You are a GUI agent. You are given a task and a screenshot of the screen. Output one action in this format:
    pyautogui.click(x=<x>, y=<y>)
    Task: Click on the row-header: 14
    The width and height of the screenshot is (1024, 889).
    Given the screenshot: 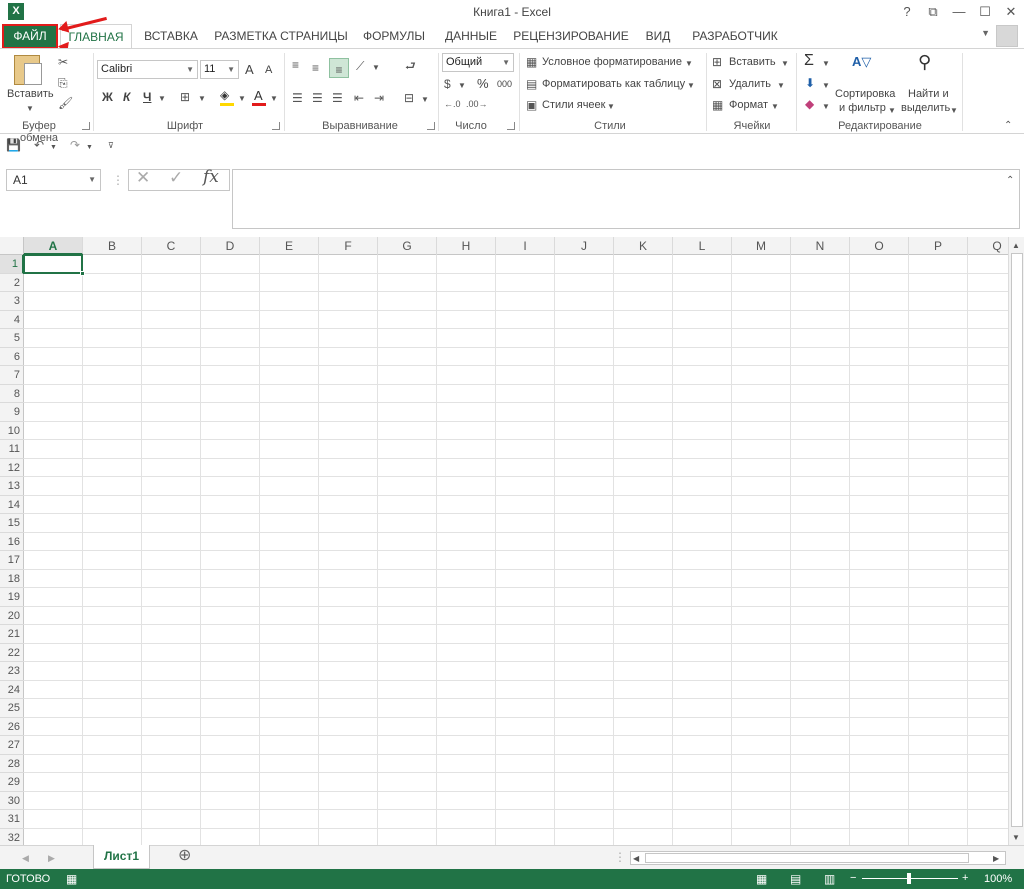 What is the action you would take?
    pyautogui.click(x=12, y=505)
    